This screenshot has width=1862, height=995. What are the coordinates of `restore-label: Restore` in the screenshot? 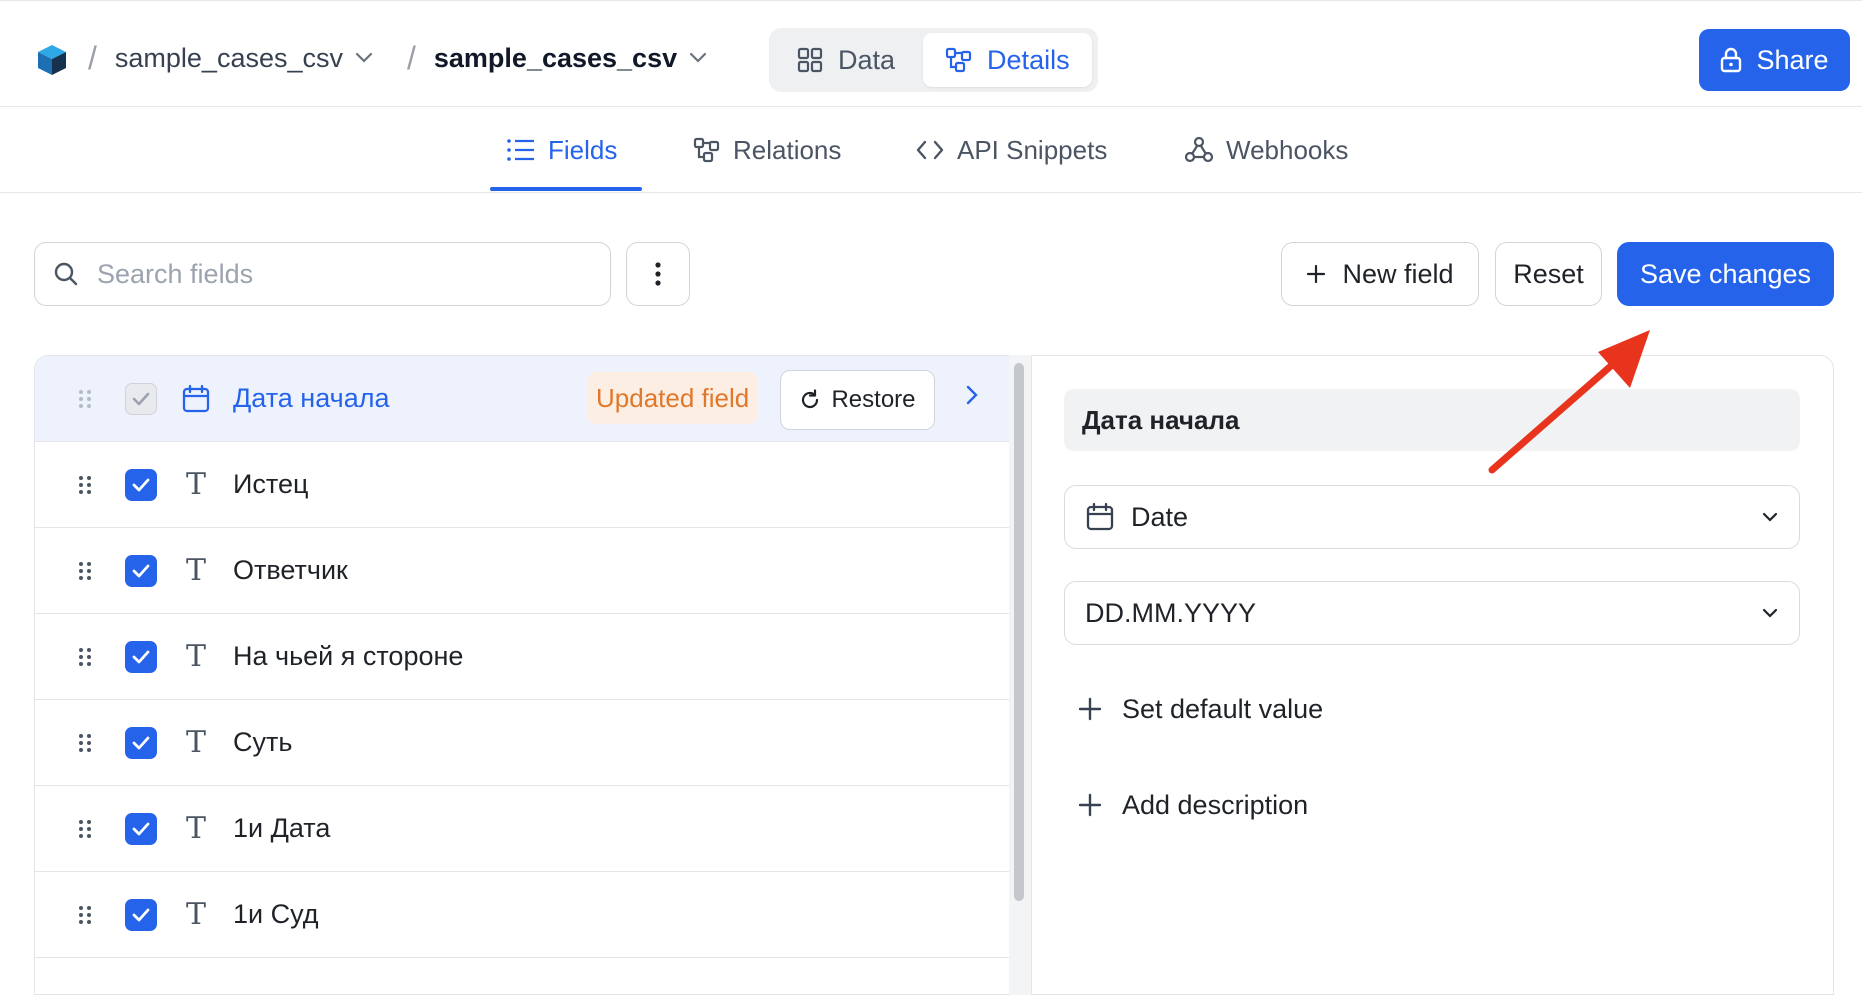 It's located at (873, 399).